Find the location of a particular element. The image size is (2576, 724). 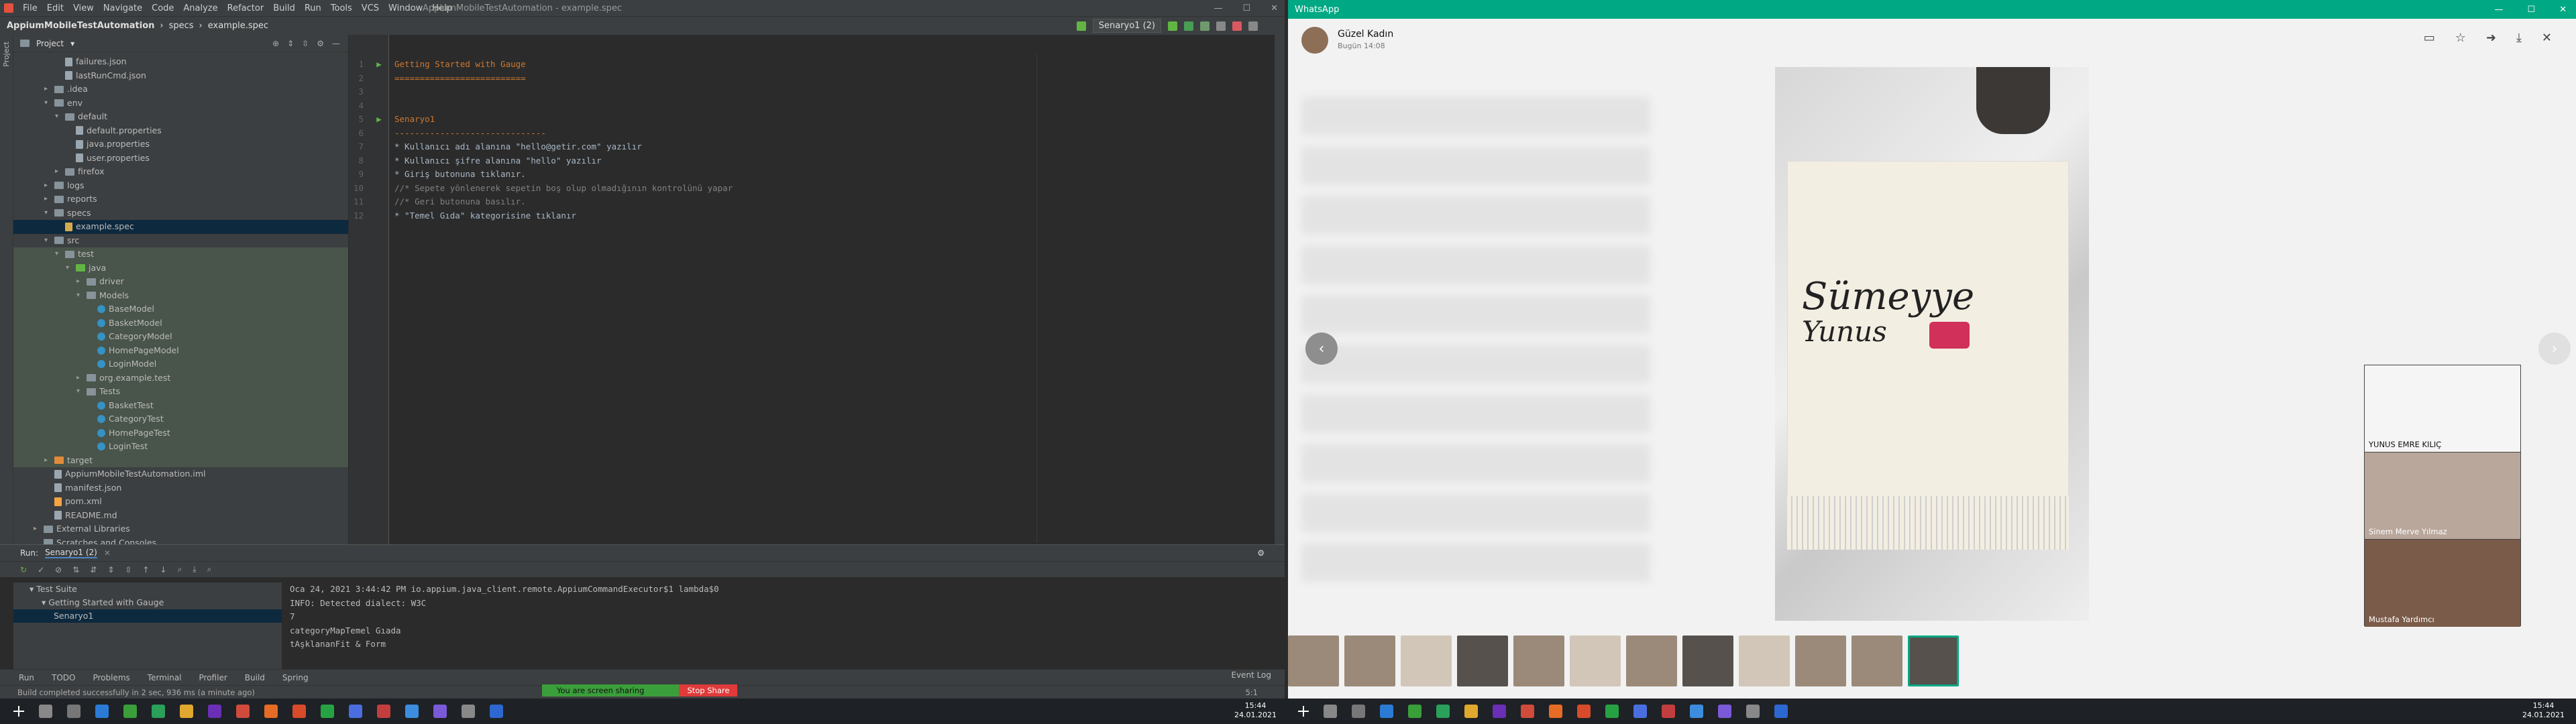

menu-item: Tools is located at coordinates (341, 8).